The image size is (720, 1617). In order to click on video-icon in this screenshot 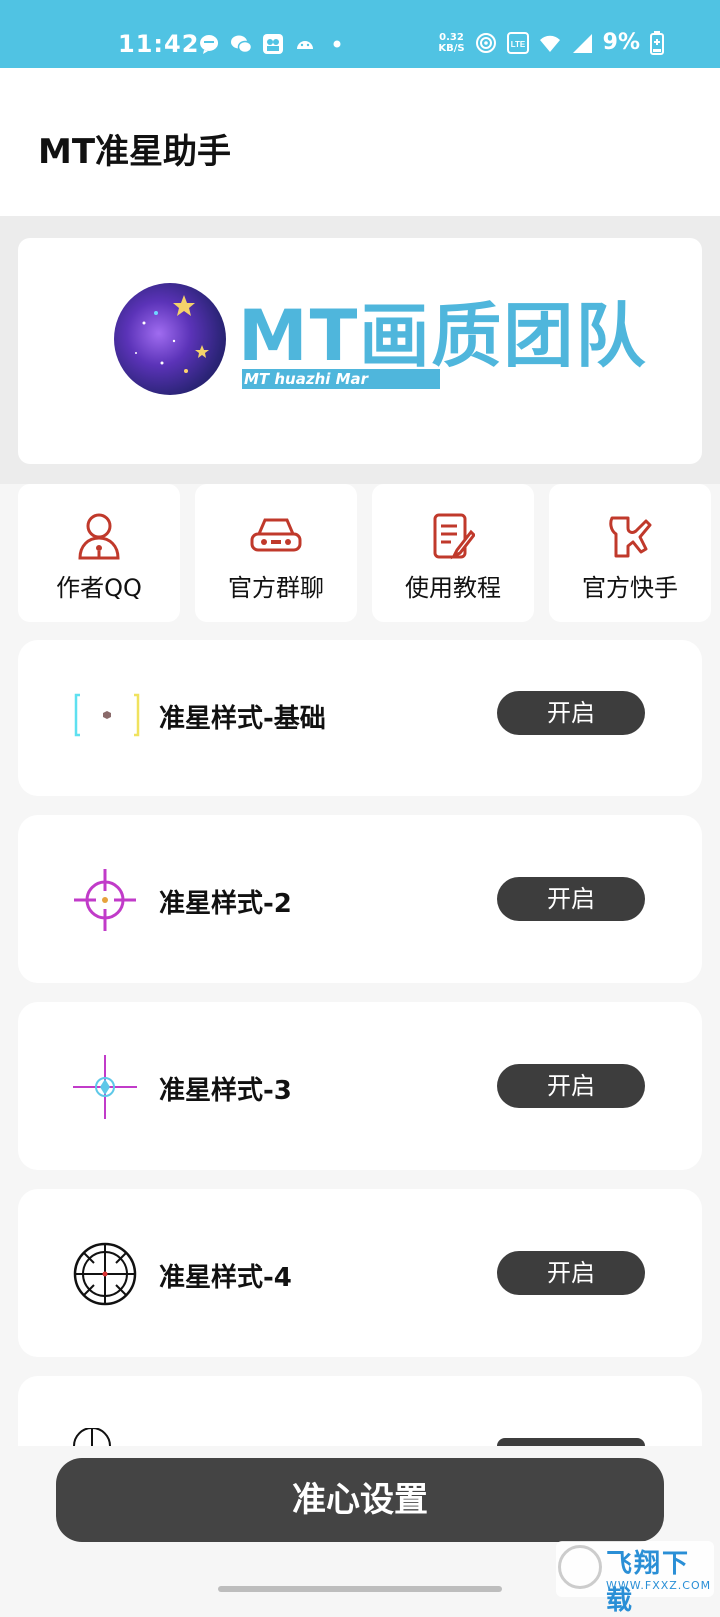, I will do `click(273, 44)`.